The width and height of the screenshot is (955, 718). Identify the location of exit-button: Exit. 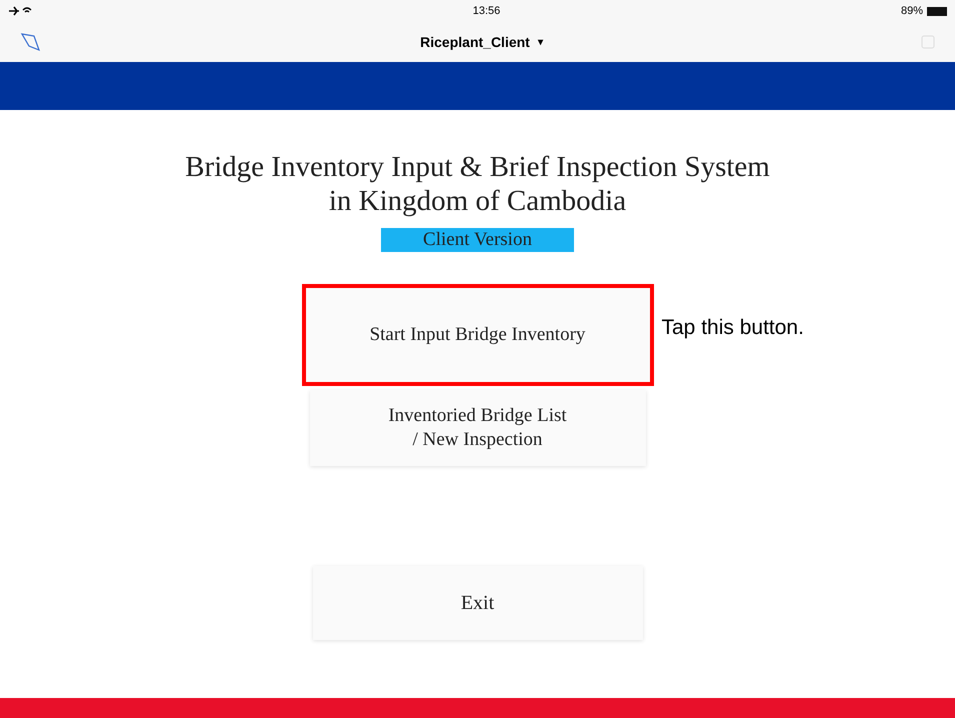
(477, 603).